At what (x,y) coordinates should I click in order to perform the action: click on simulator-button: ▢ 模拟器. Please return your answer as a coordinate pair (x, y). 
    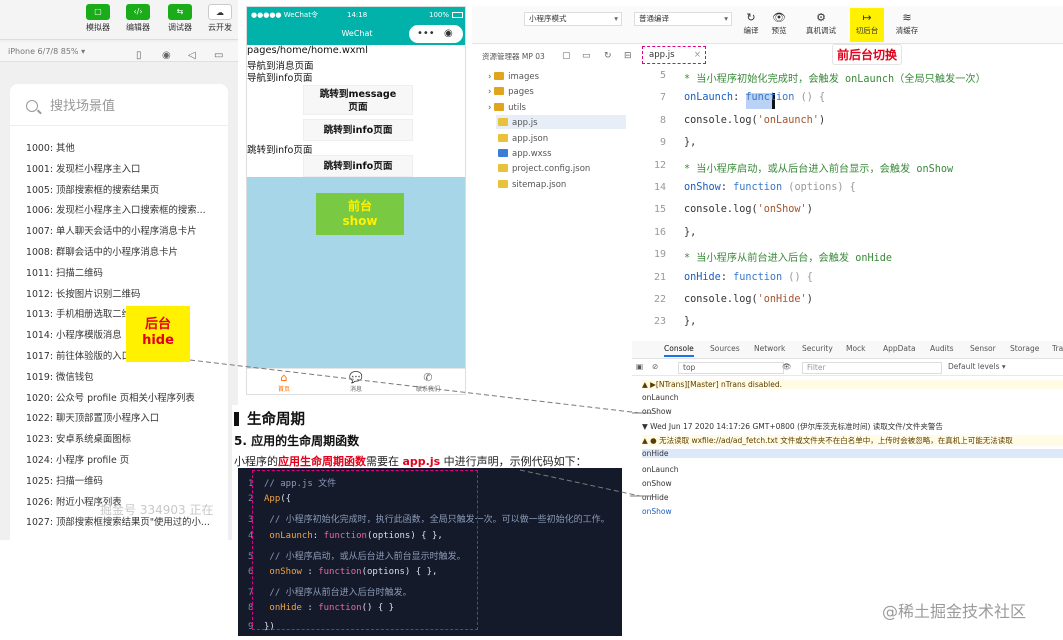
    Looking at the image, I should click on (98, 18).